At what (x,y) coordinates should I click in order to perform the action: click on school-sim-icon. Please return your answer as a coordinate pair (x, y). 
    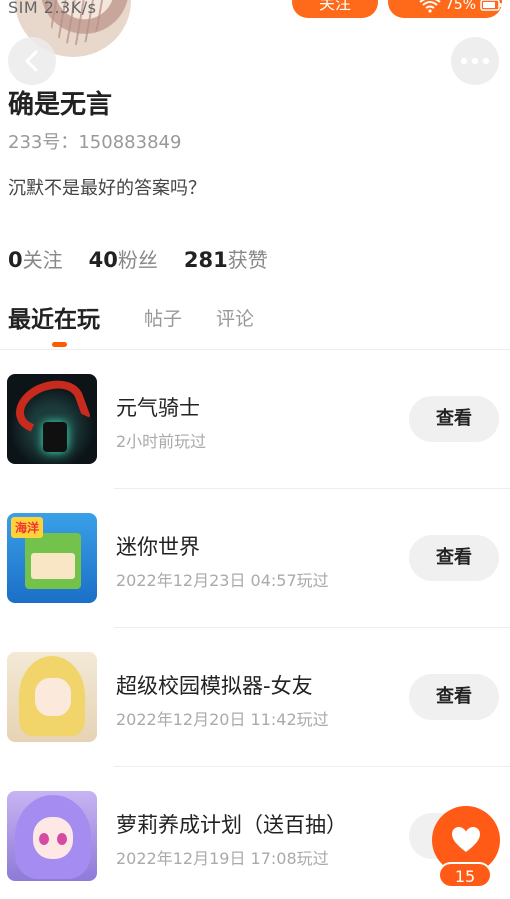
    Looking at the image, I should click on (52, 697).